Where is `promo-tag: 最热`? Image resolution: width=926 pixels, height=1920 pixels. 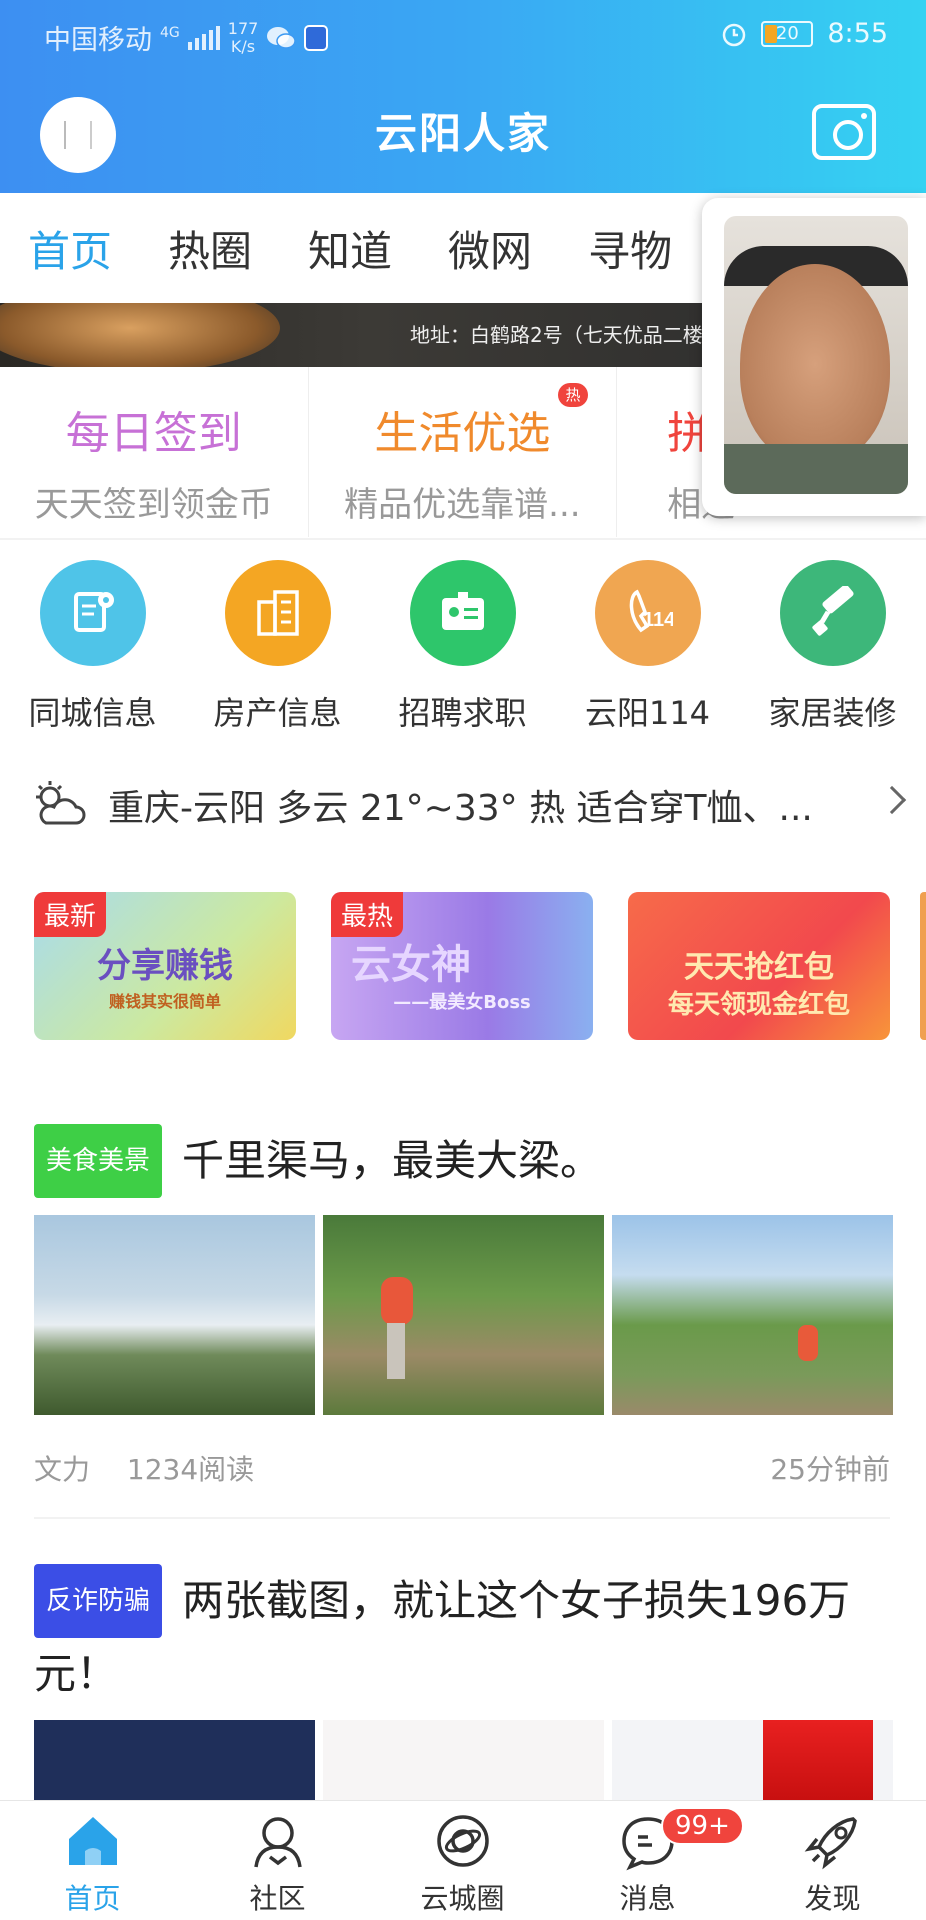 promo-tag: 最热 is located at coordinates (367, 914).